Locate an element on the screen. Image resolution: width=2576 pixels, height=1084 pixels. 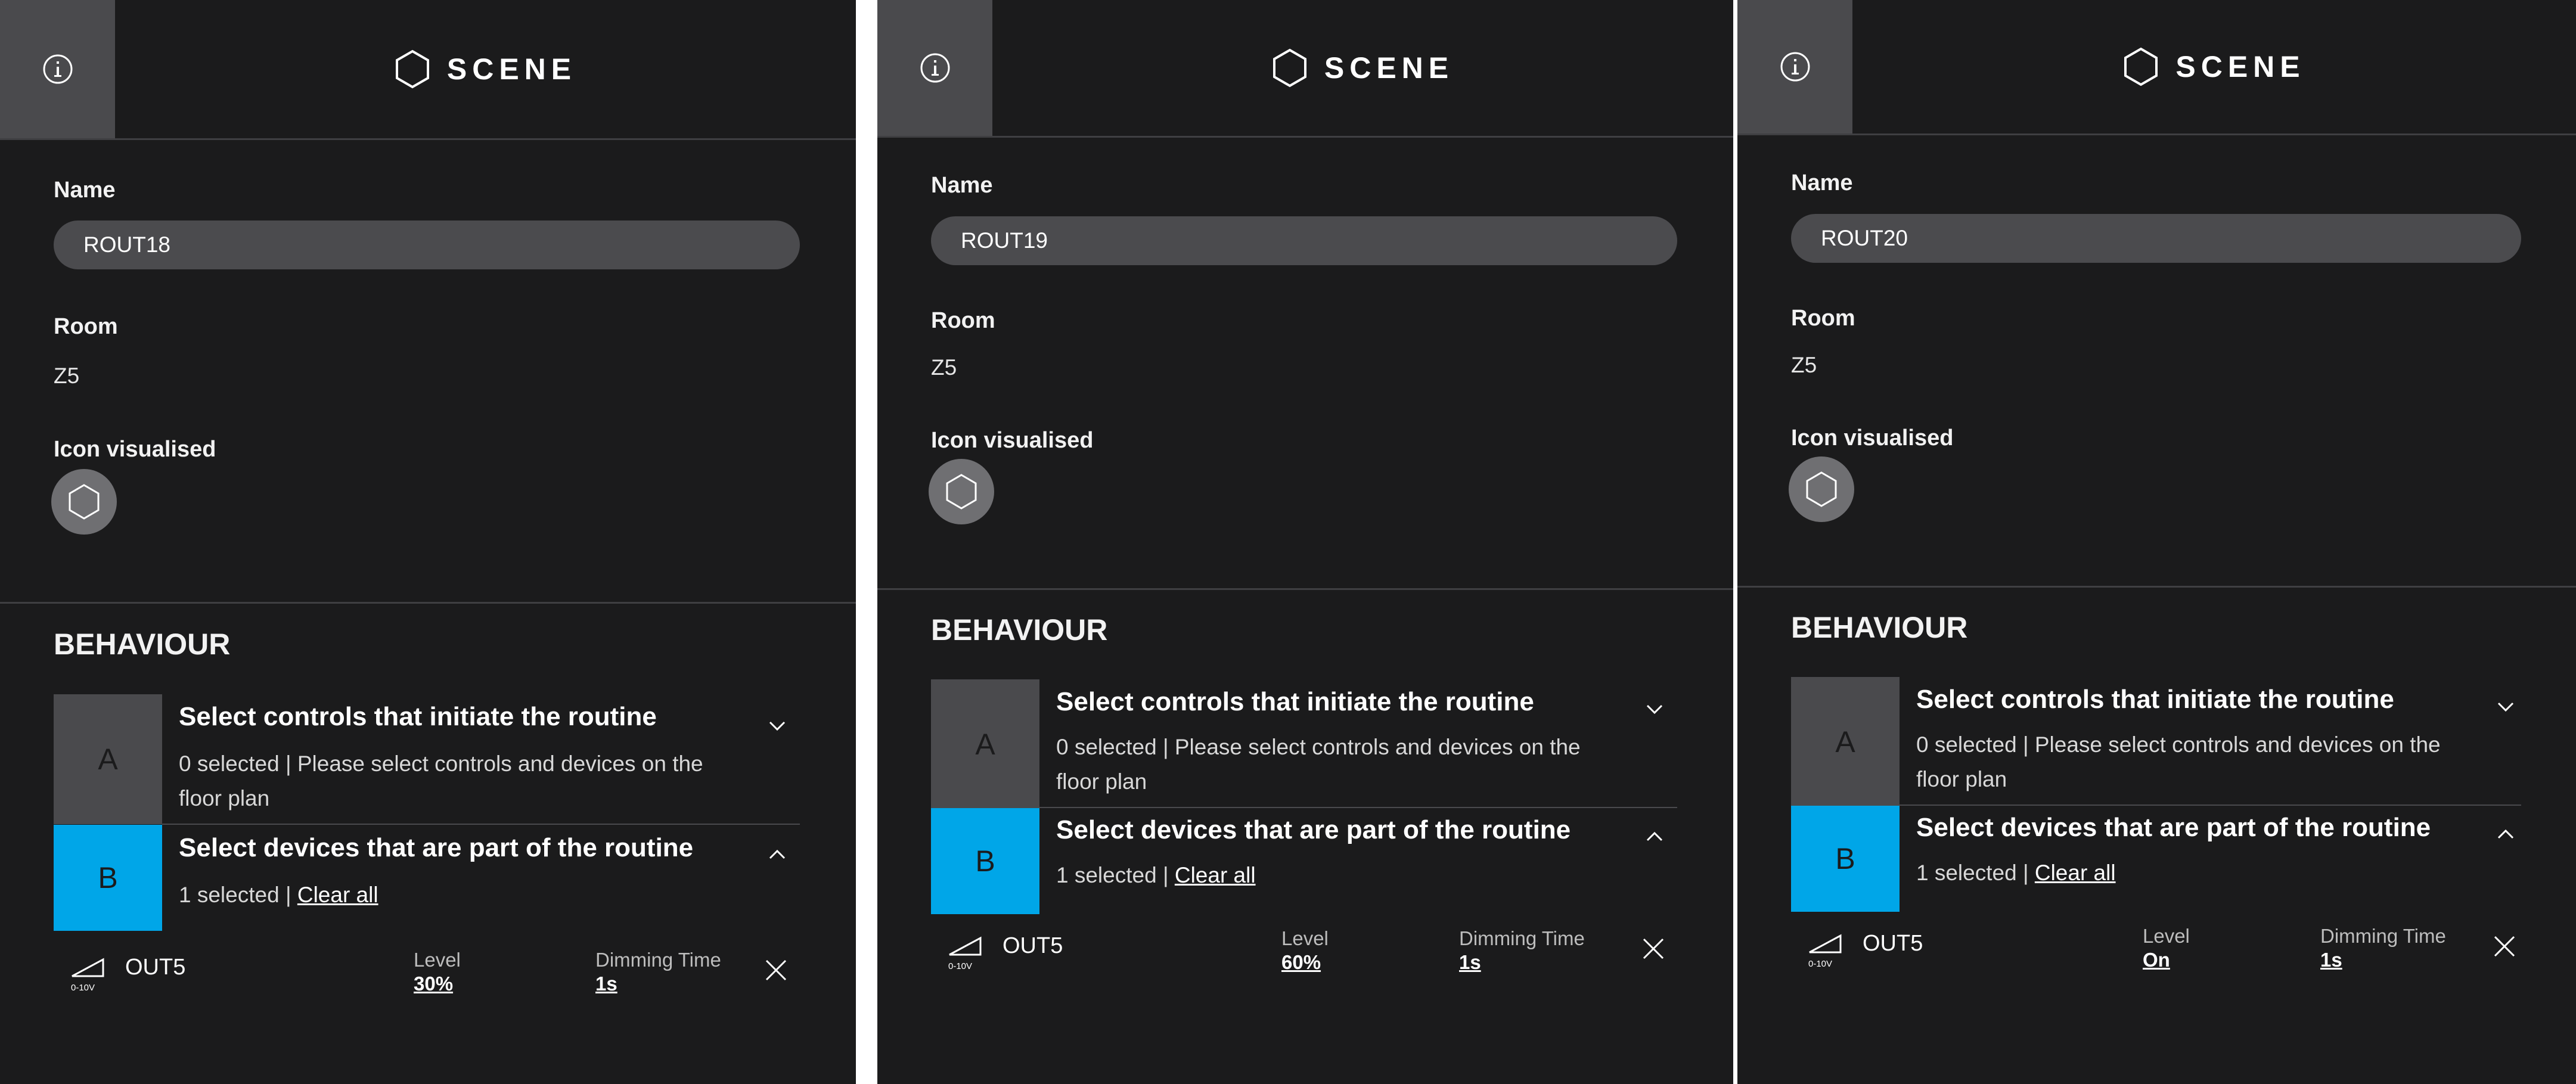
device-row: 0-10V OUT5 Level 30% Dimming Time 1s is located at coordinates (428, 975).